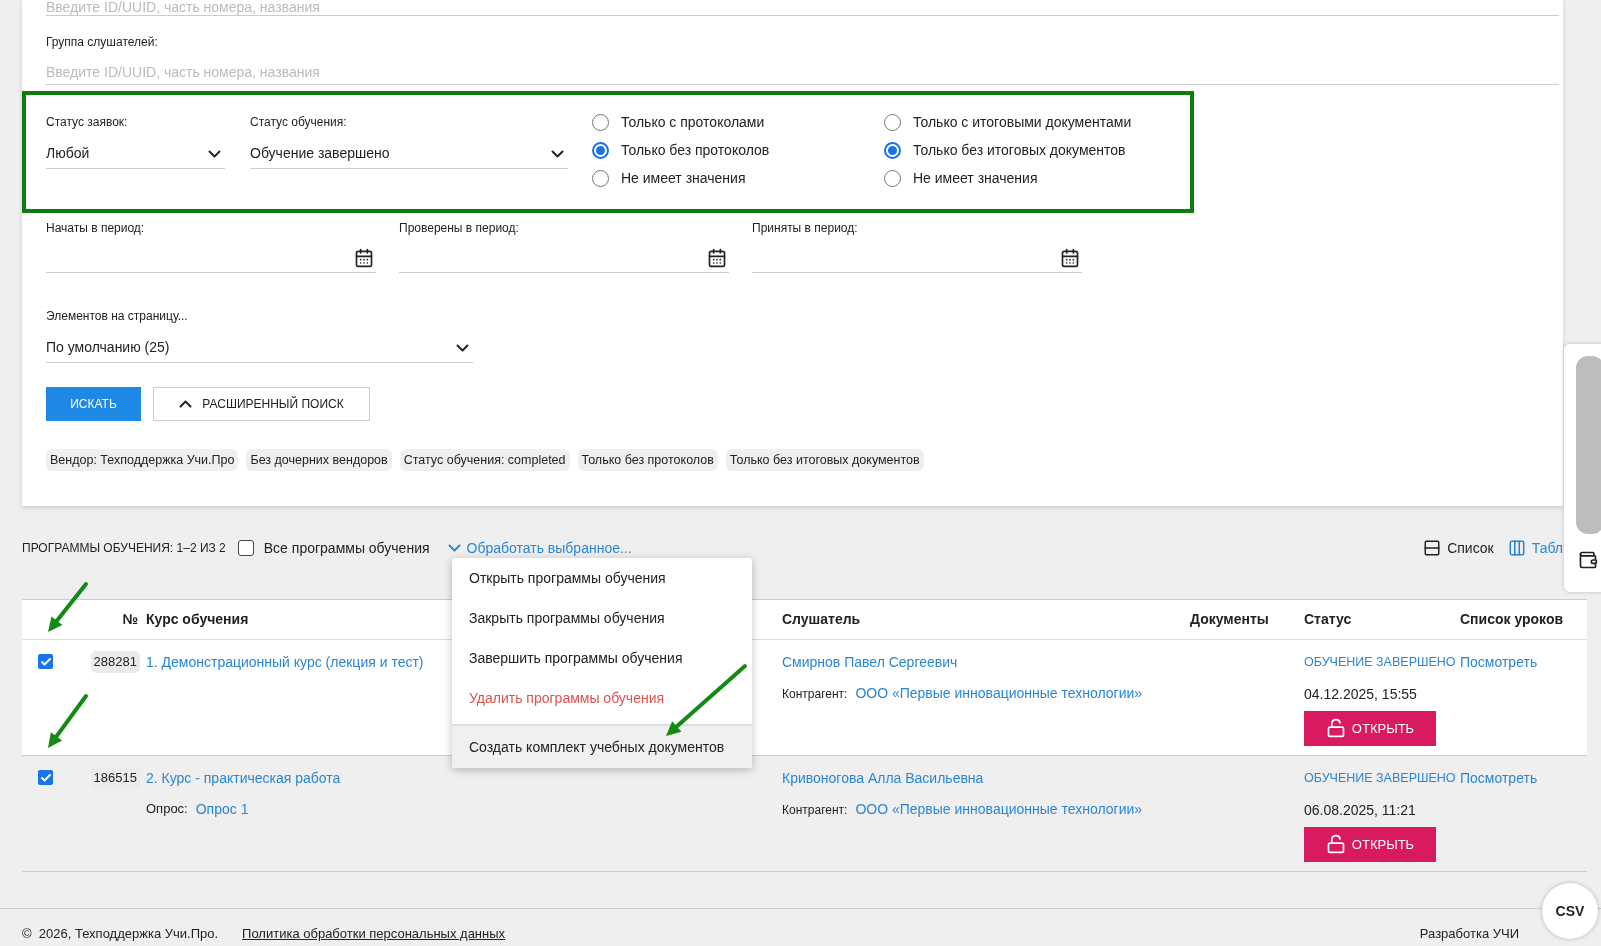 This screenshot has height=946, width=1601. Describe the element at coordinates (1361, 694) in the screenshot. I see `status-date: 04.12.2025, 15:55` at that location.